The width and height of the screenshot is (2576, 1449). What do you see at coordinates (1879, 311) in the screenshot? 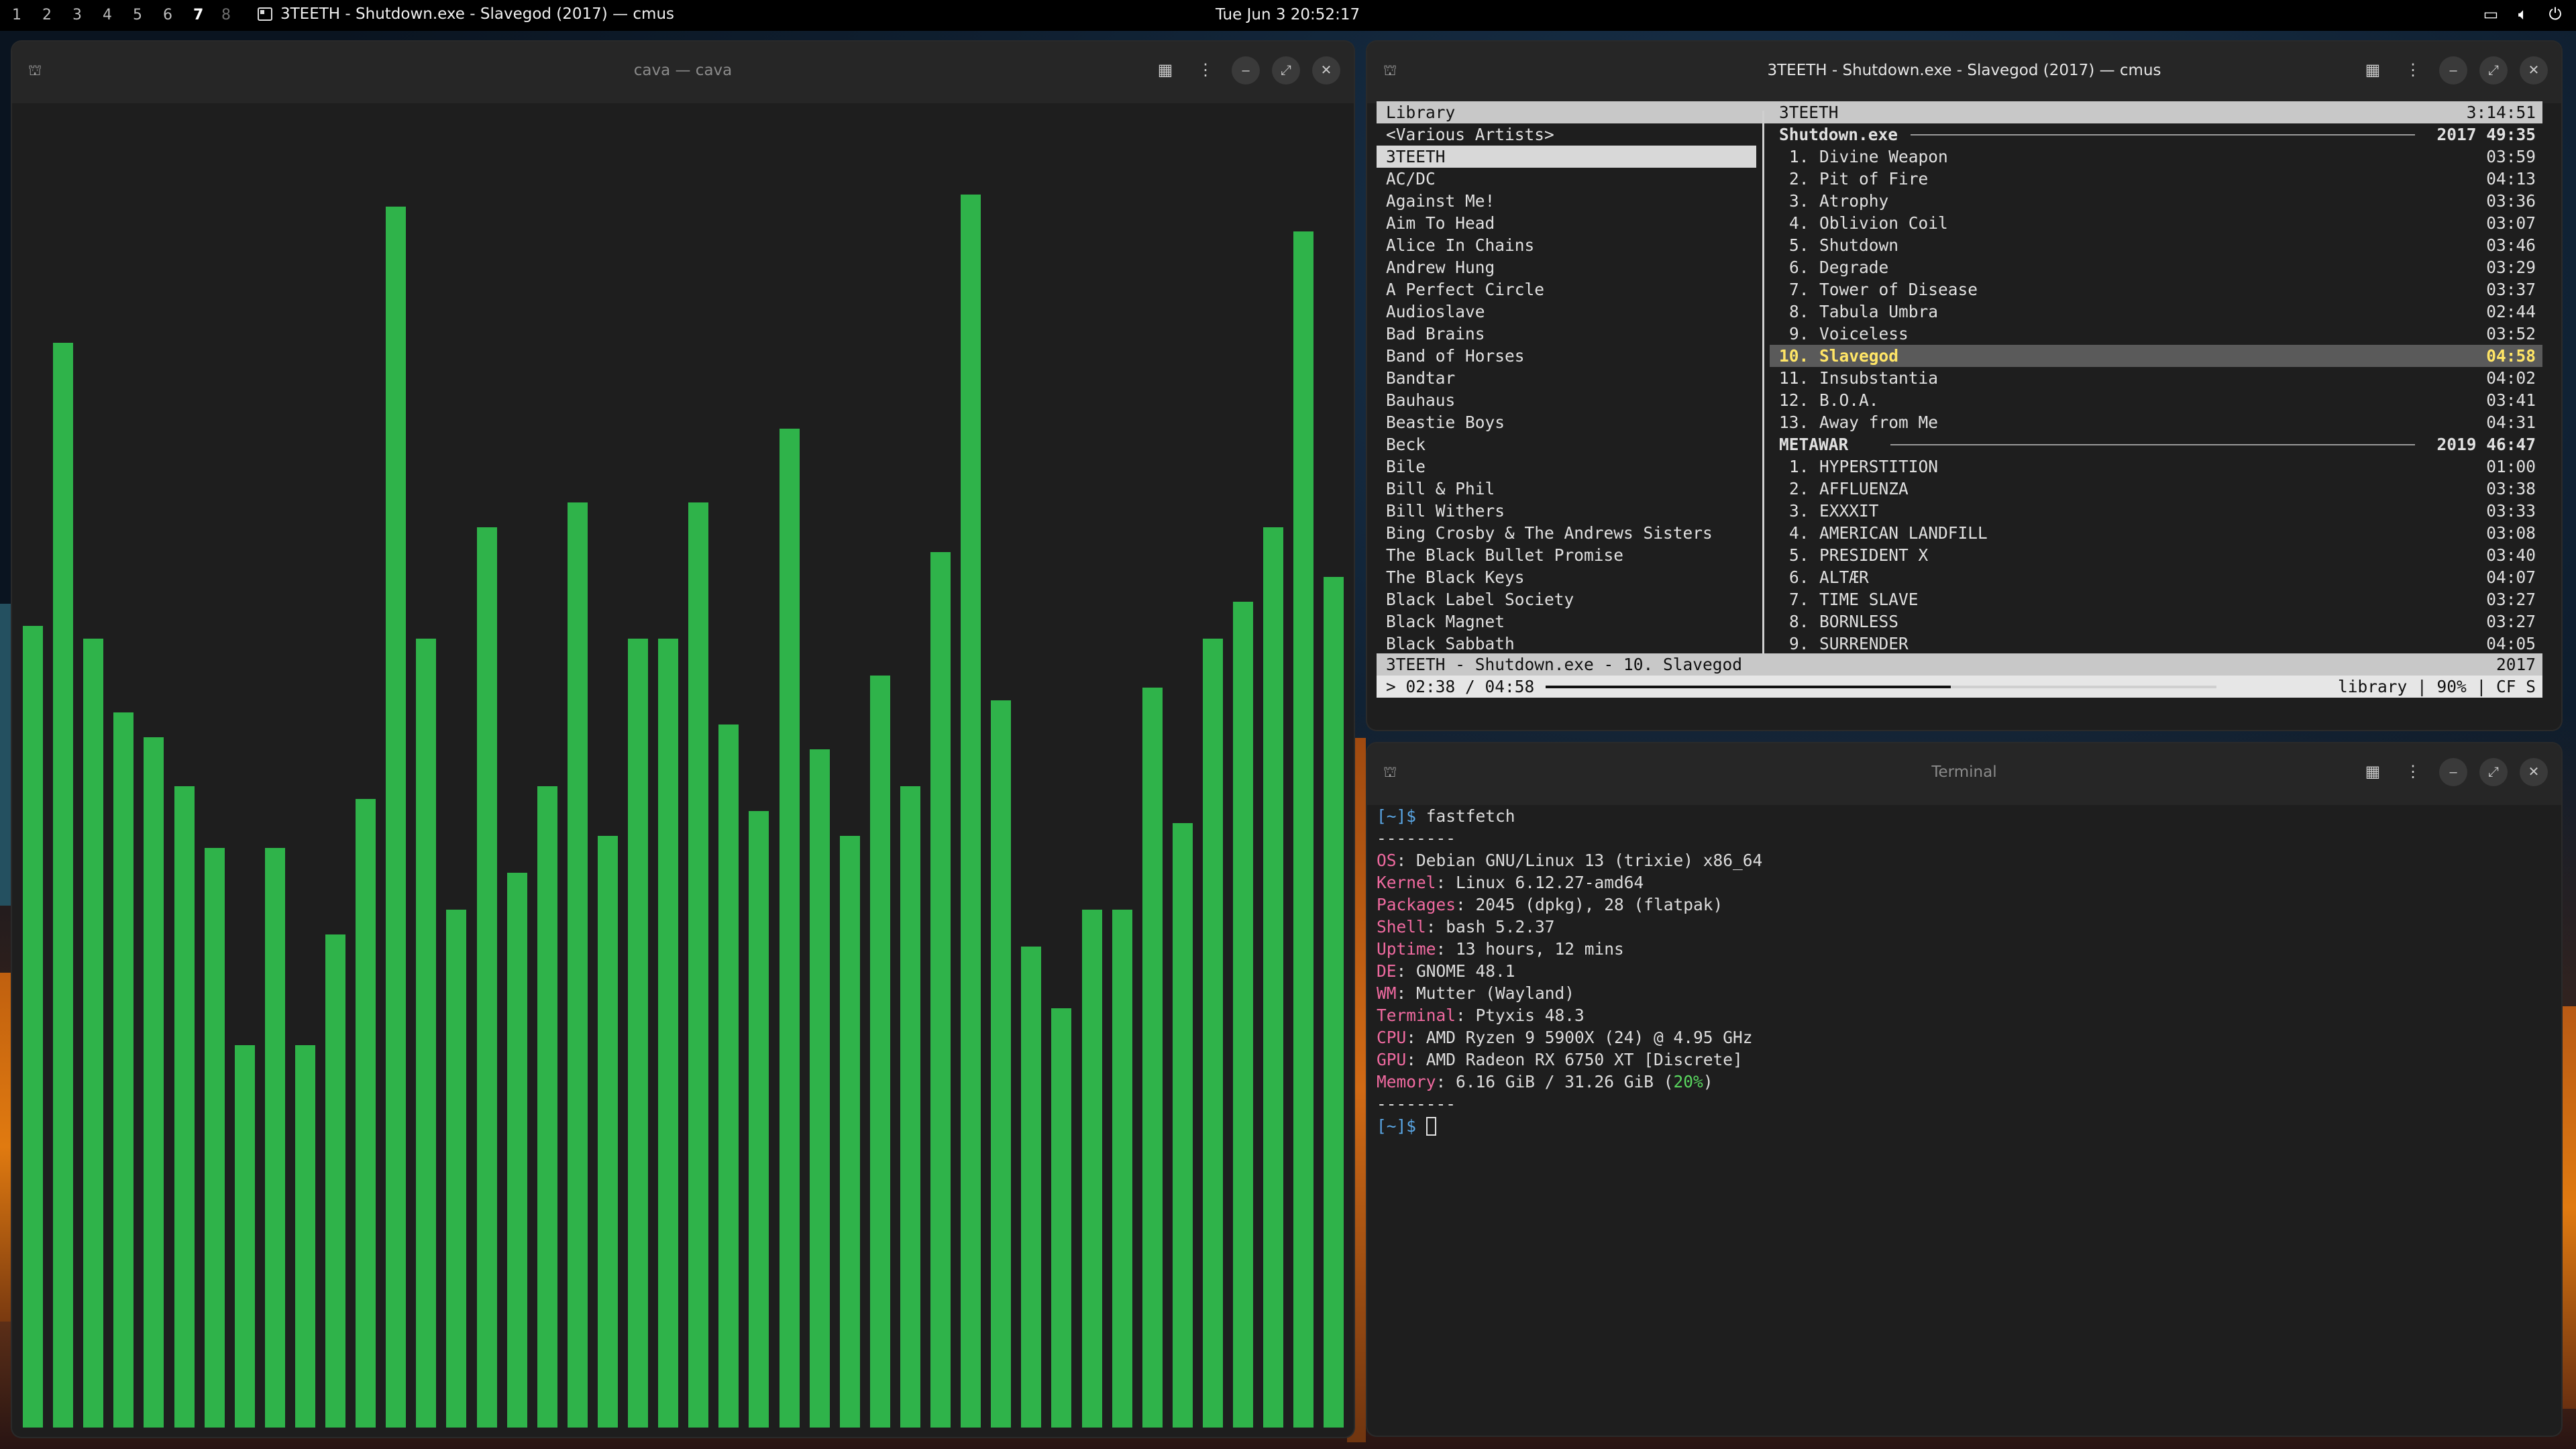
I see `track-title: Tabula Umbra` at bounding box center [1879, 311].